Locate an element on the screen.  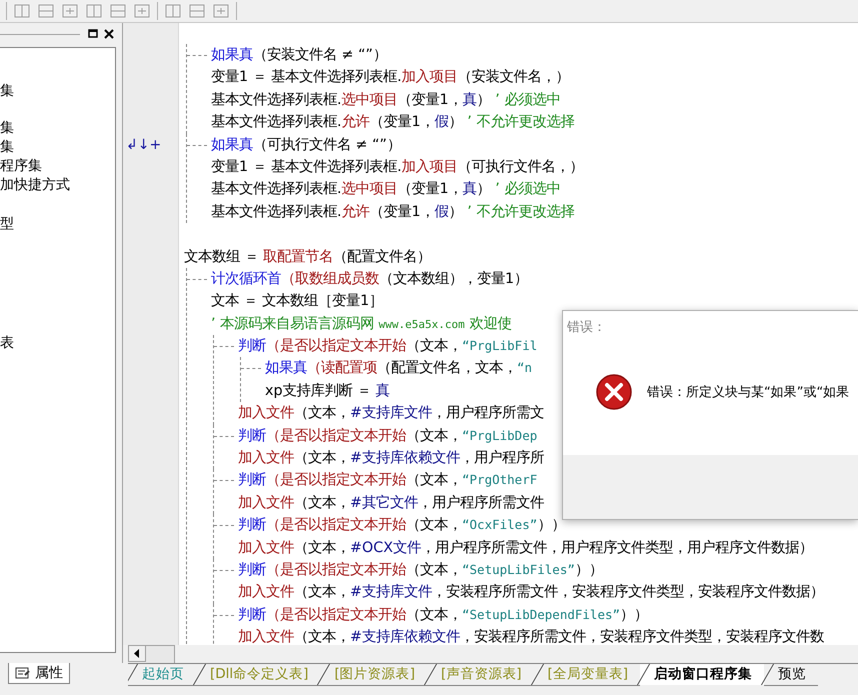
editor-tab: 启动窗口程序集 is located at coordinates (702, 674).